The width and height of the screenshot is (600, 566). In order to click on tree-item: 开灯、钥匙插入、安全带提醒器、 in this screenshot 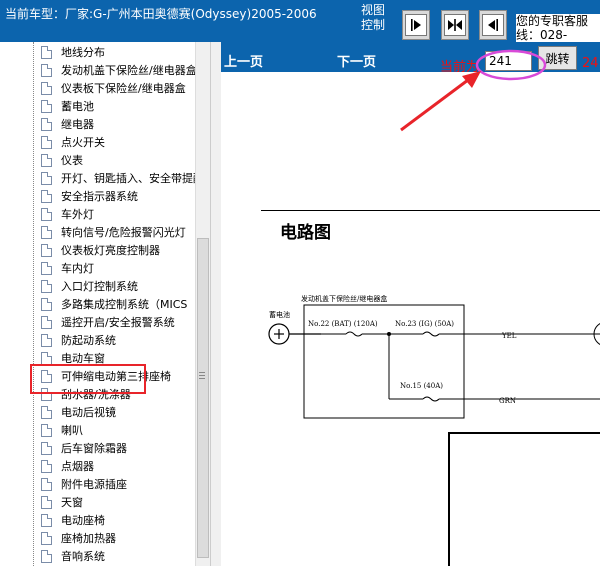, I will do `click(118, 178)`.